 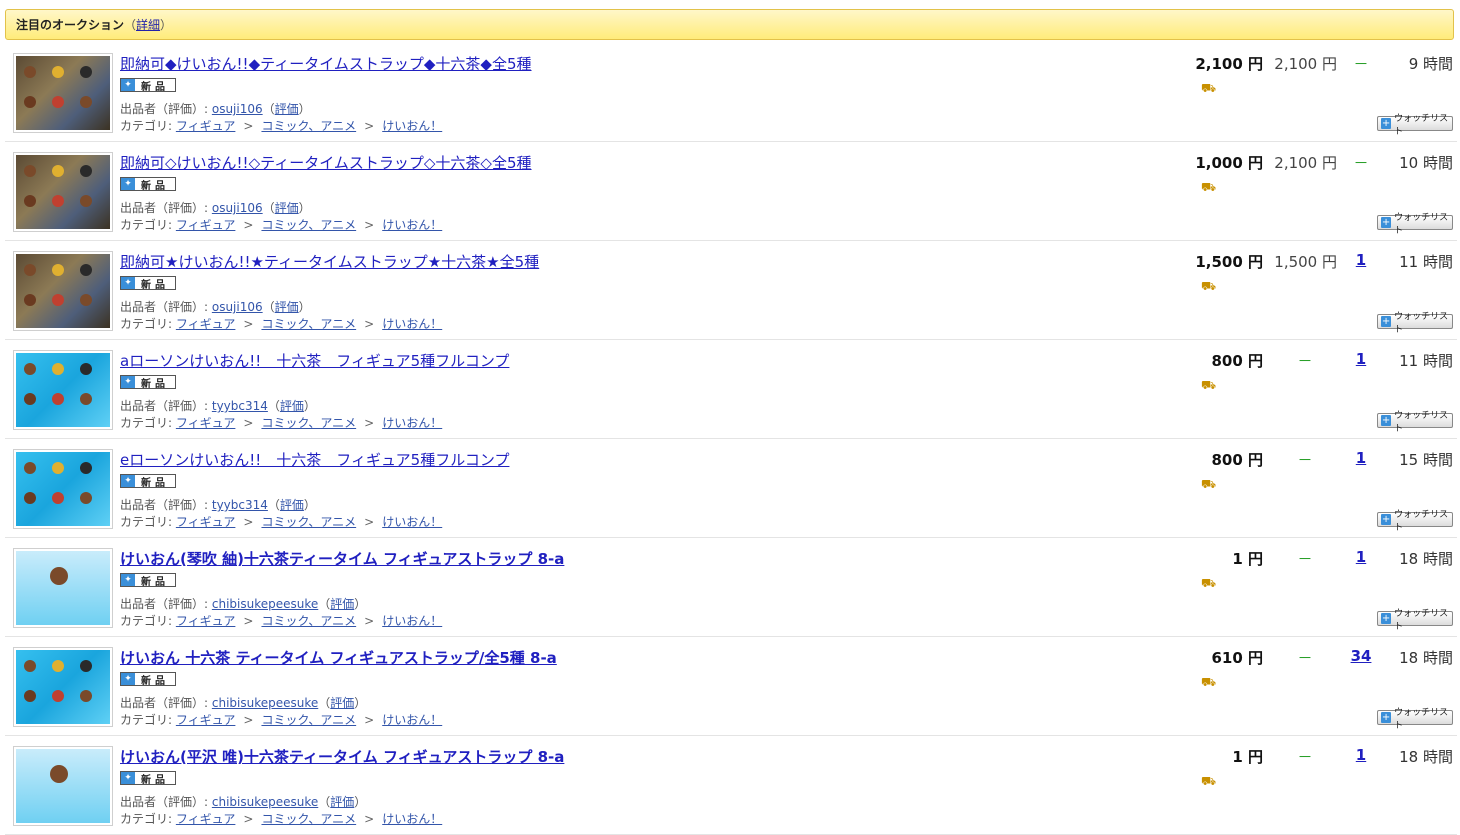 What do you see at coordinates (1361, 163) in the screenshot?
I see `bid-count: －` at bounding box center [1361, 163].